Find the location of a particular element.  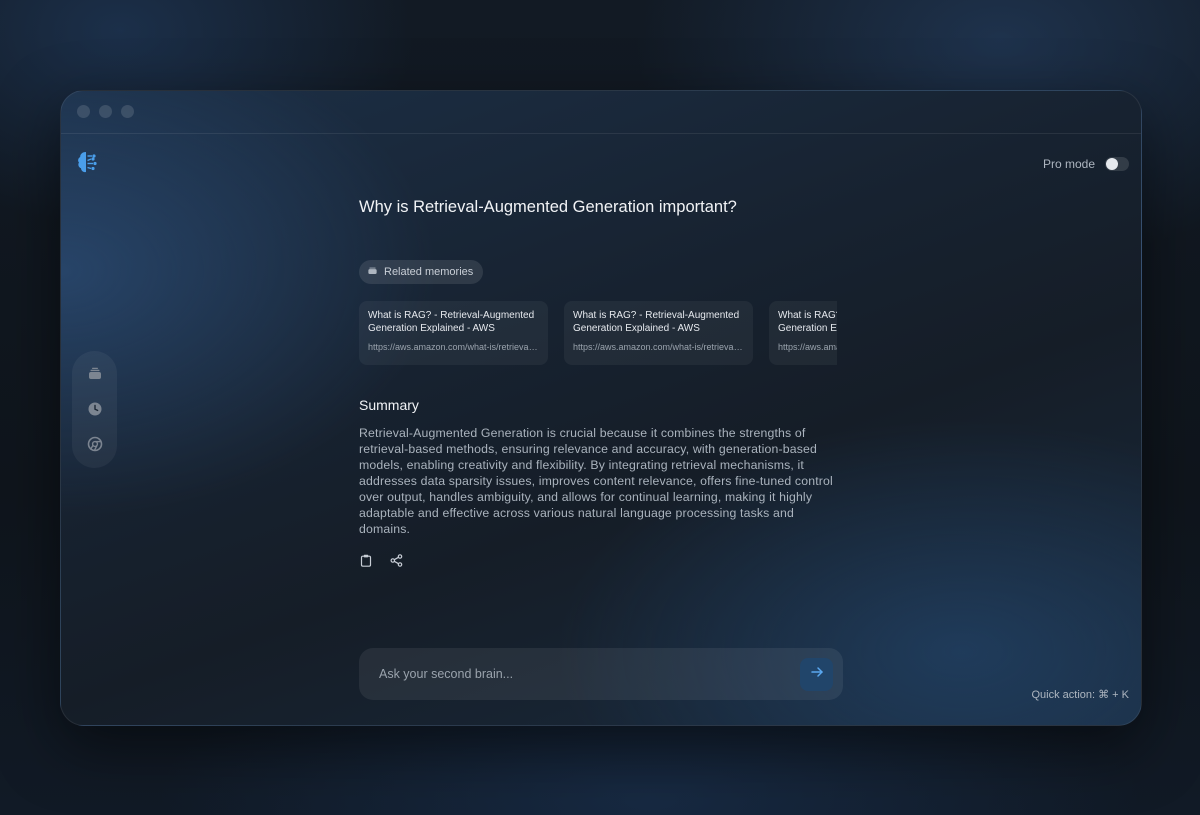

toggle-knob is located at coordinates (1112, 164).